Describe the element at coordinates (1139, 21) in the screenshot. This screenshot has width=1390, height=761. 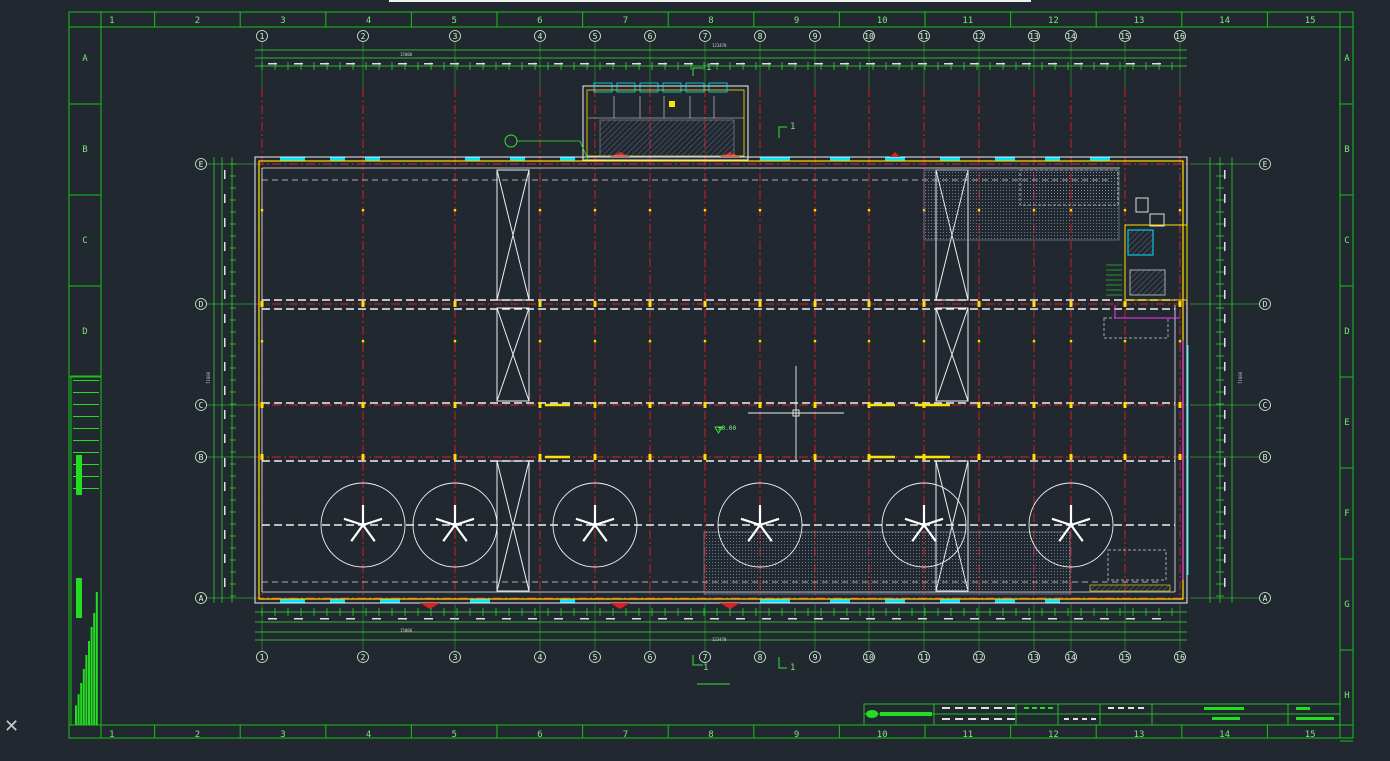
I see `frame-column-label: 13` at that location.